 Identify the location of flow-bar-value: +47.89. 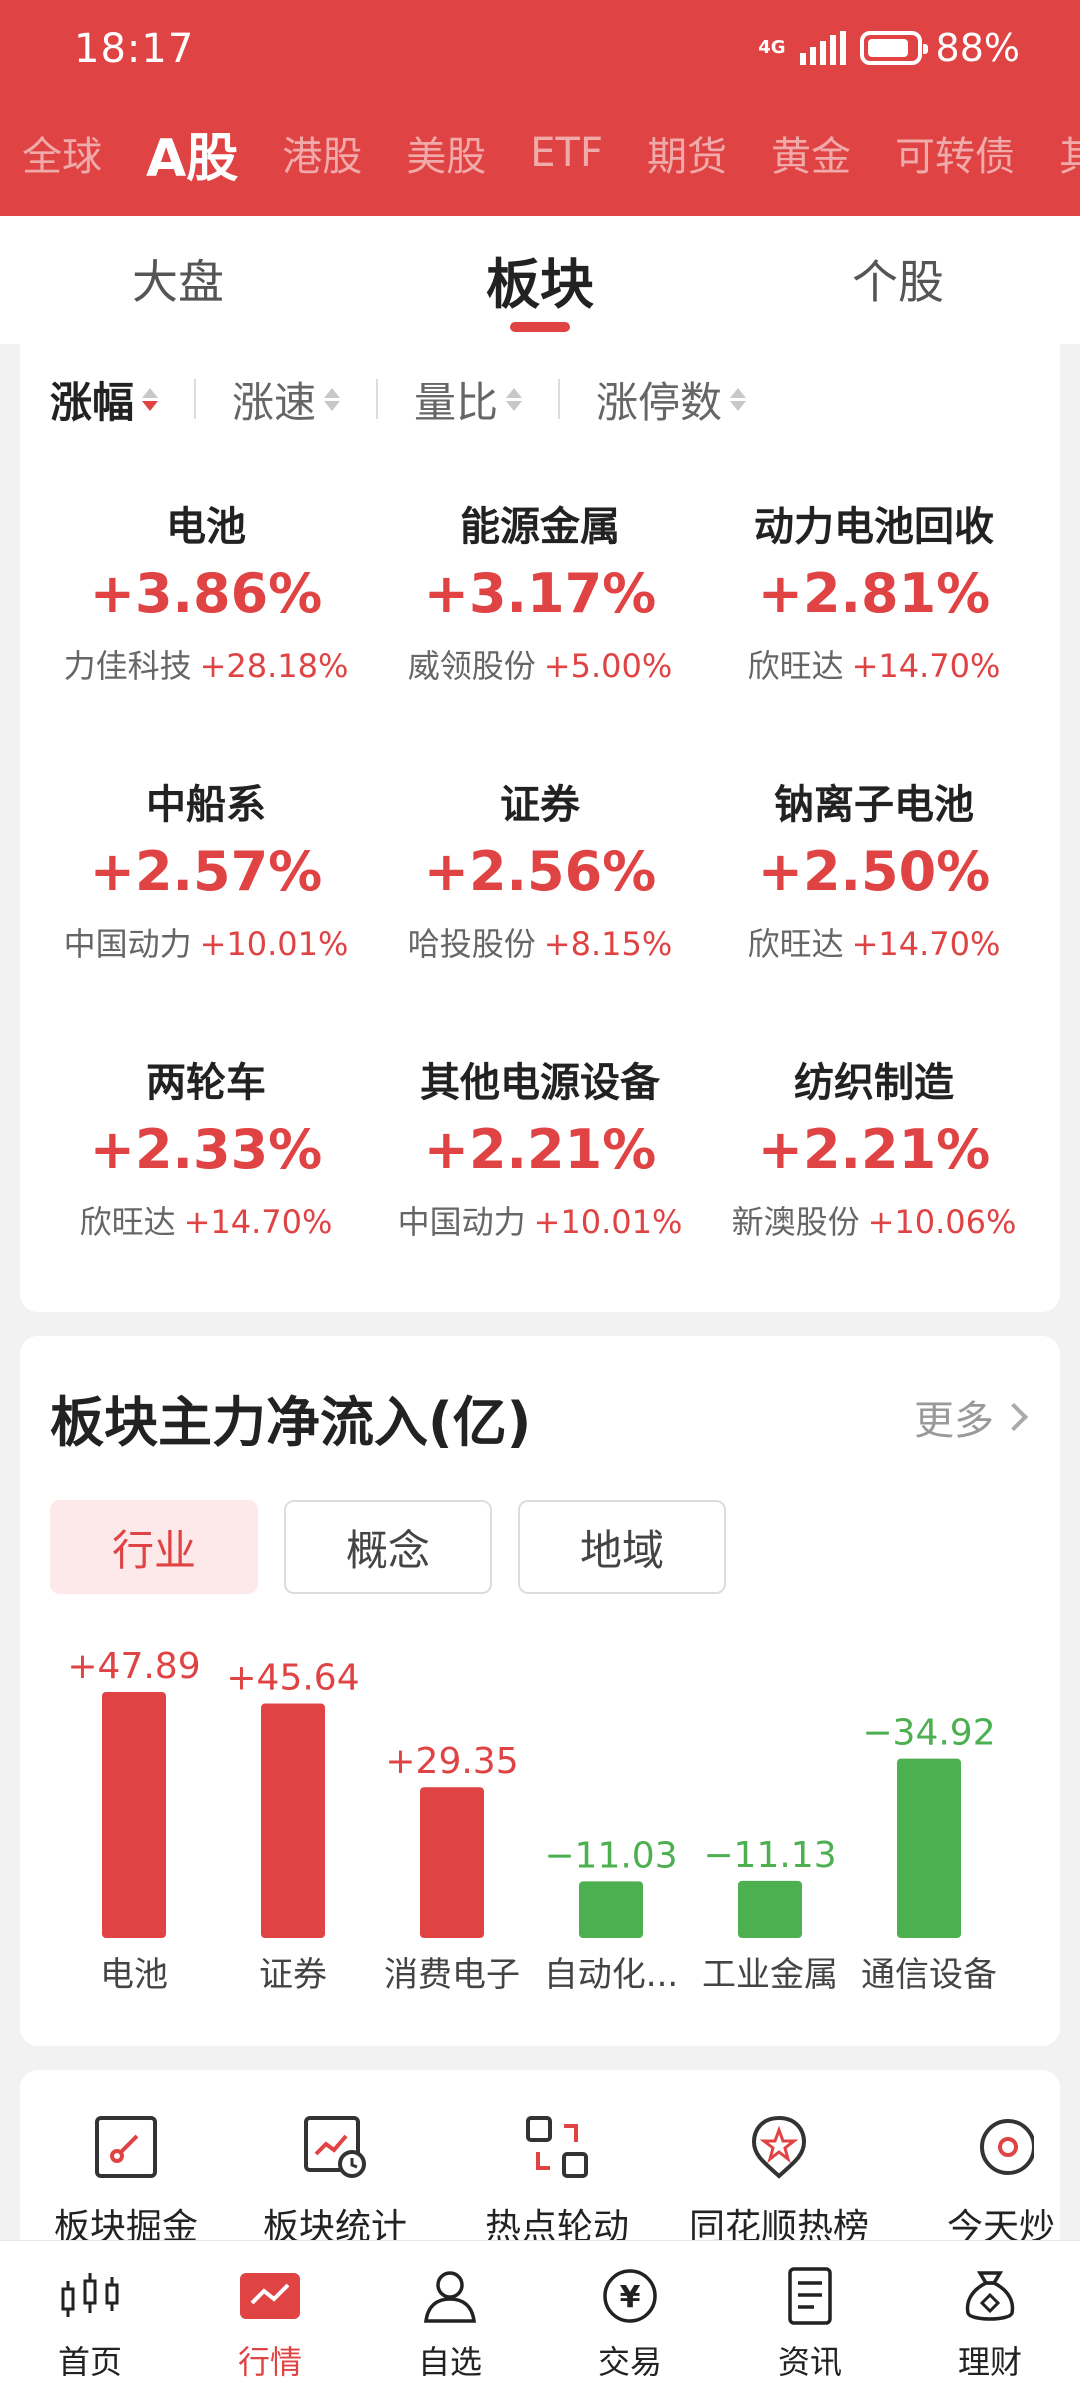
(133, 1666).